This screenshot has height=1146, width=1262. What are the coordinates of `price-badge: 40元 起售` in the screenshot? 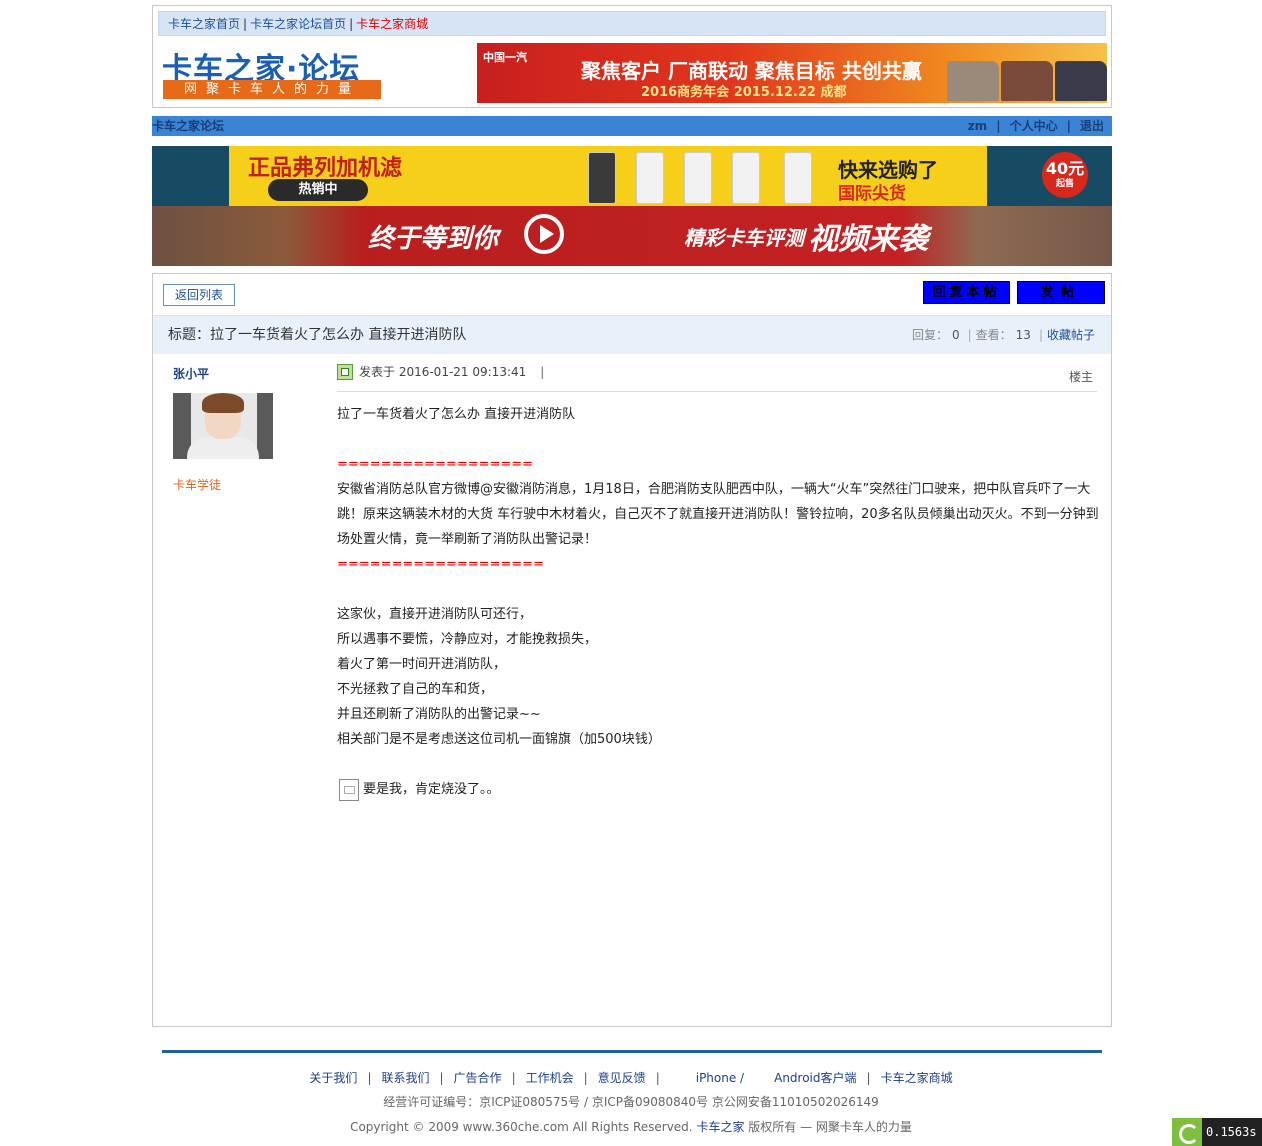 It's located at (1065, 175).